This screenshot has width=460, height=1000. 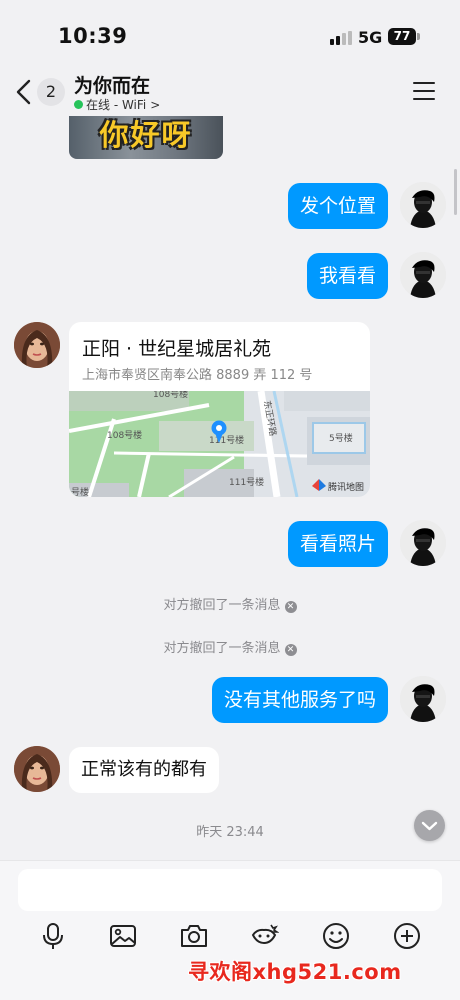 I want to click on unread-count-badge: 2, so click(x=51, y=92).